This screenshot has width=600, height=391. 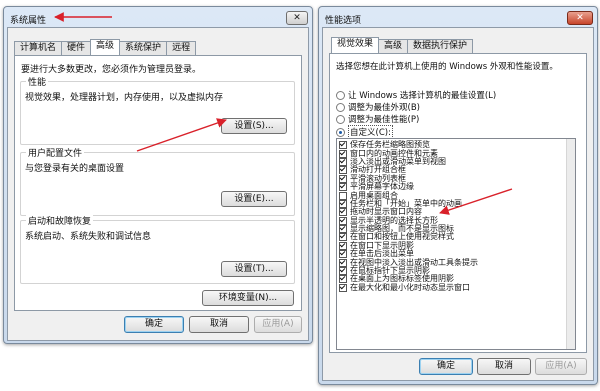 What do you see at coordinates (355, 45) in the screenshot?
I see `tab-visual-effects: 视觉效果` at bounding box center [355, 45].